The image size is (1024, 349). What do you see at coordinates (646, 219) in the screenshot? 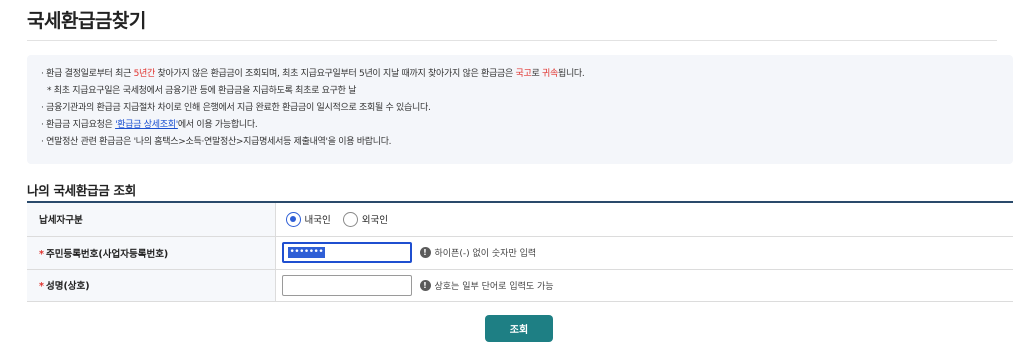
I see `taxpayer-type-radio-group: 내국인 외국인` at bounding box center [646, 219].